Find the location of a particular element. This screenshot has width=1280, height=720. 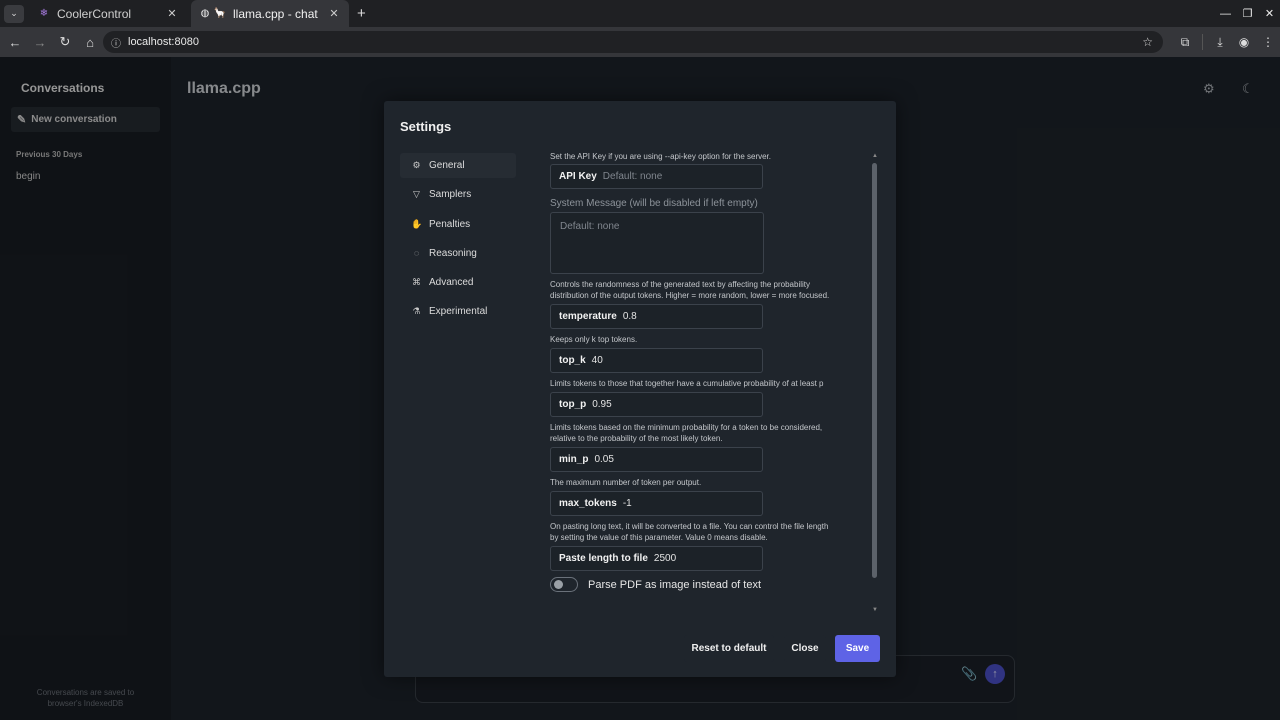

menu-label: Experimental is located at coordinates (458, 312).